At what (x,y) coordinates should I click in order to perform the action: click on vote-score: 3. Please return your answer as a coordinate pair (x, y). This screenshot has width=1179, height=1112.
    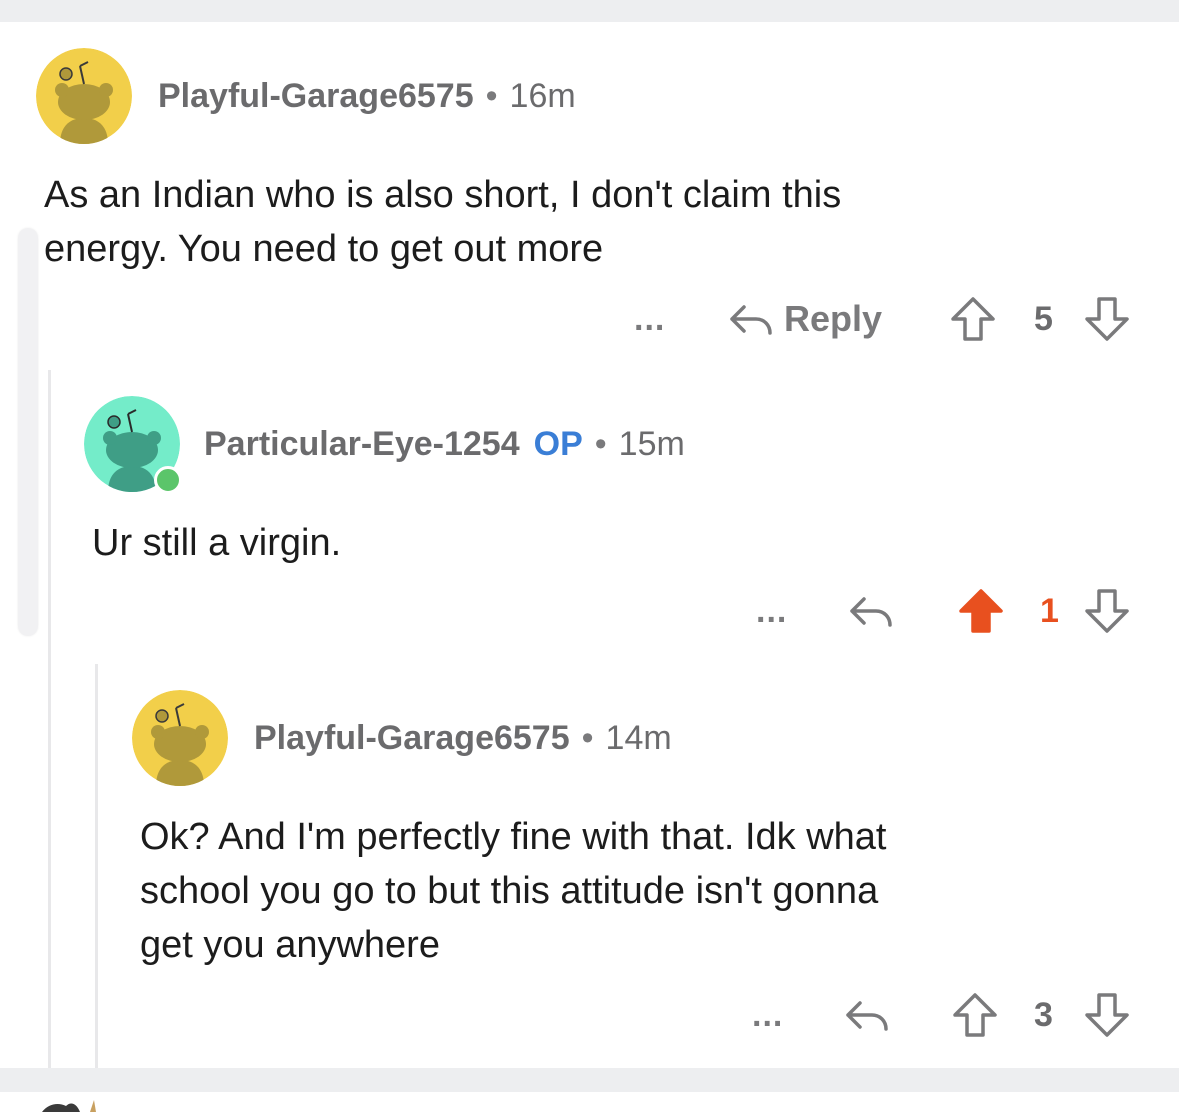
    Looking at the image, I should click on (1043, 1014).